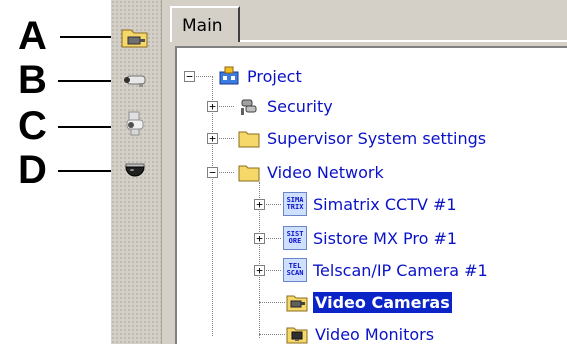 This screenshot has height=344, width=567. What do you see at coordinates (382, 302) in the screenshot?
I see `tree-node-label: Video Cameras` at bounding box center [382, 302].